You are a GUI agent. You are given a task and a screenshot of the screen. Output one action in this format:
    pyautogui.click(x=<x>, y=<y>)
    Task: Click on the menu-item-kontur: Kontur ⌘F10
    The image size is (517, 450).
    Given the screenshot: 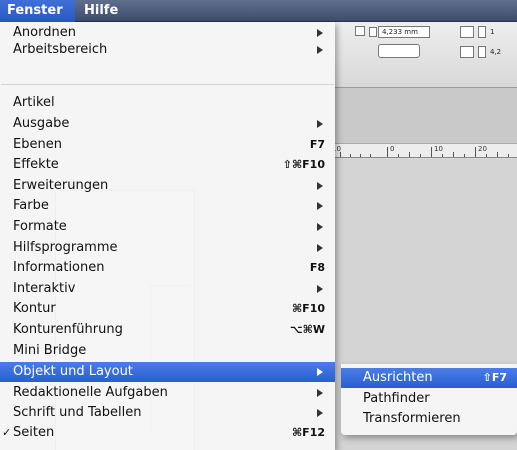 What is the action you would take?
    pyautogui.click(x=167, y=308)
    